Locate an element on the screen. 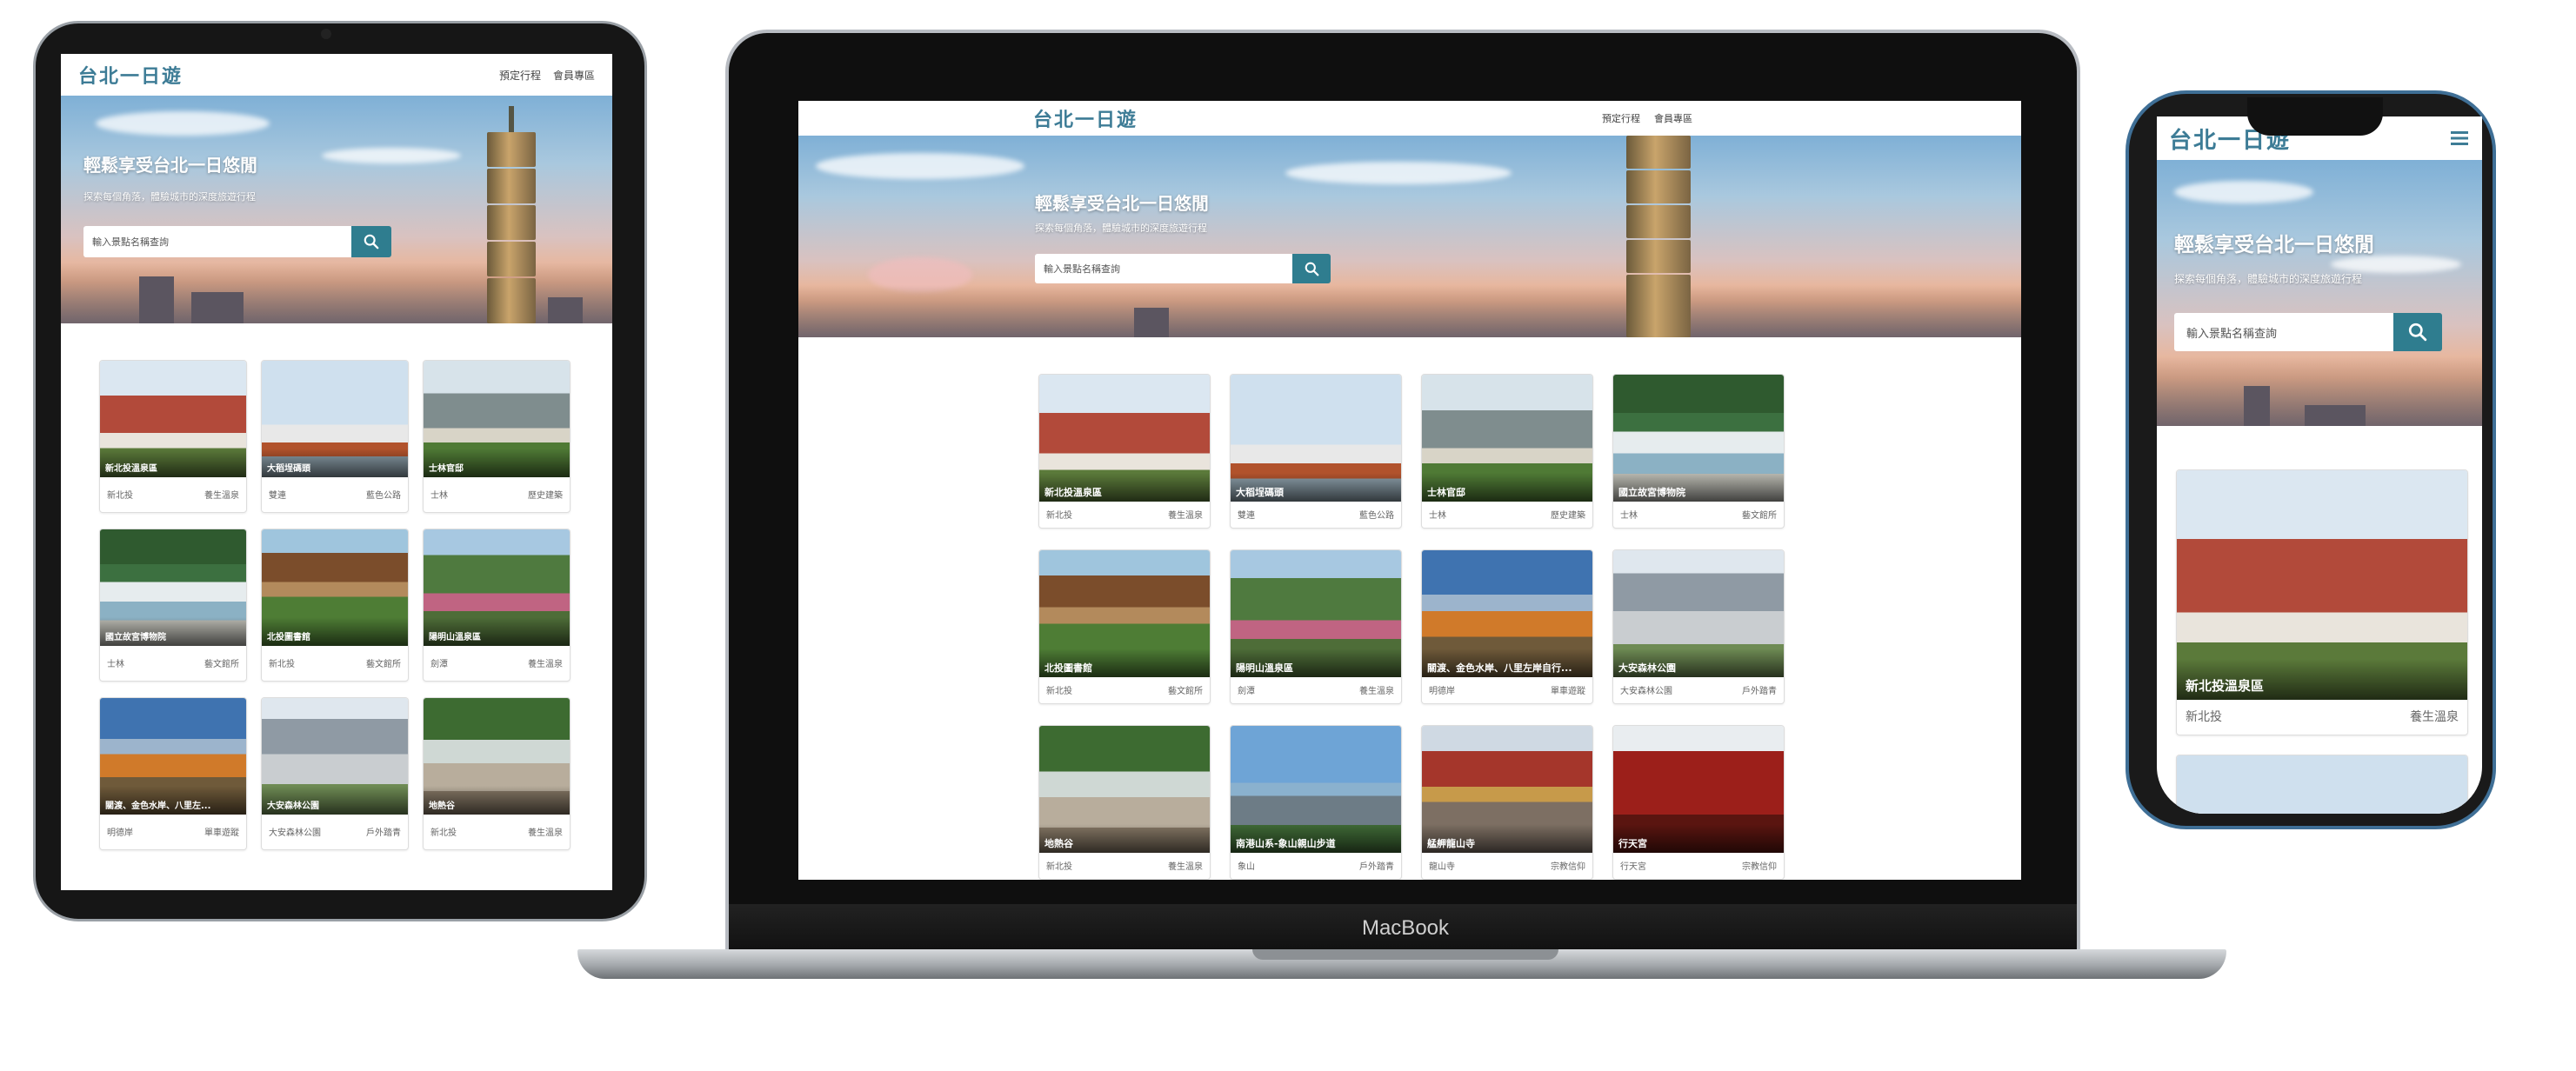 The image size is (2576, 1071). attraction-card: 行天宮 行天宮 宗教信仰 is located at coordinates (1698, 802).